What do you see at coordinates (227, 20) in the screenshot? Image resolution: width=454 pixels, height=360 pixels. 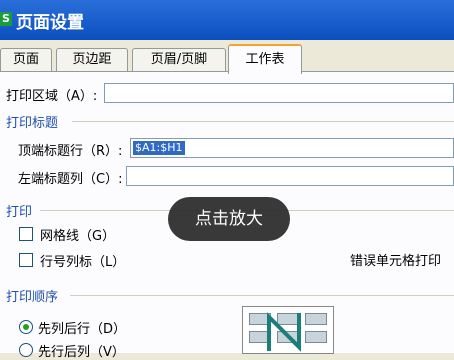 I see `dialog-titlebar: S 页面设置` at bounding box center [227, 20].